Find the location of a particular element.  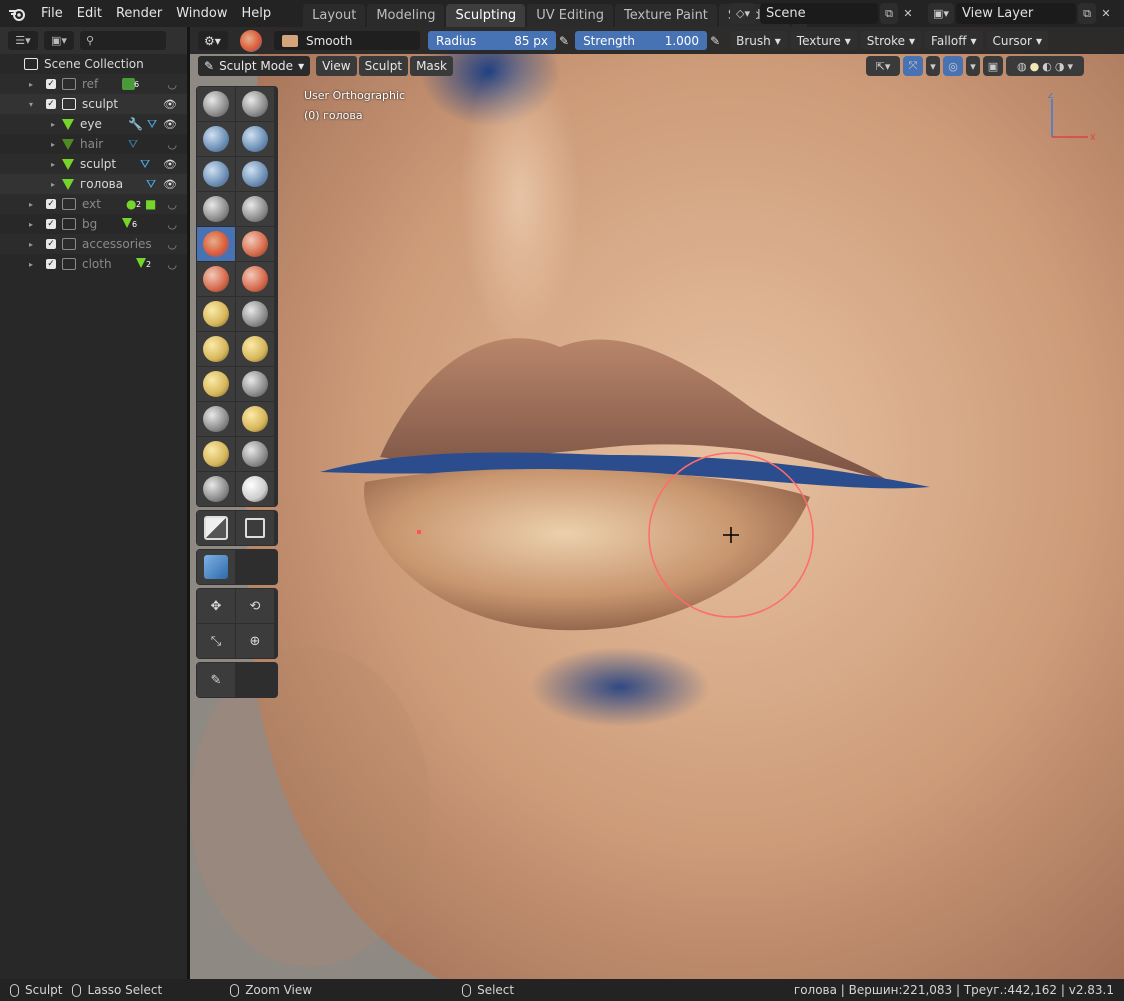

menu-help: Help is located at coordinates (257, 13).